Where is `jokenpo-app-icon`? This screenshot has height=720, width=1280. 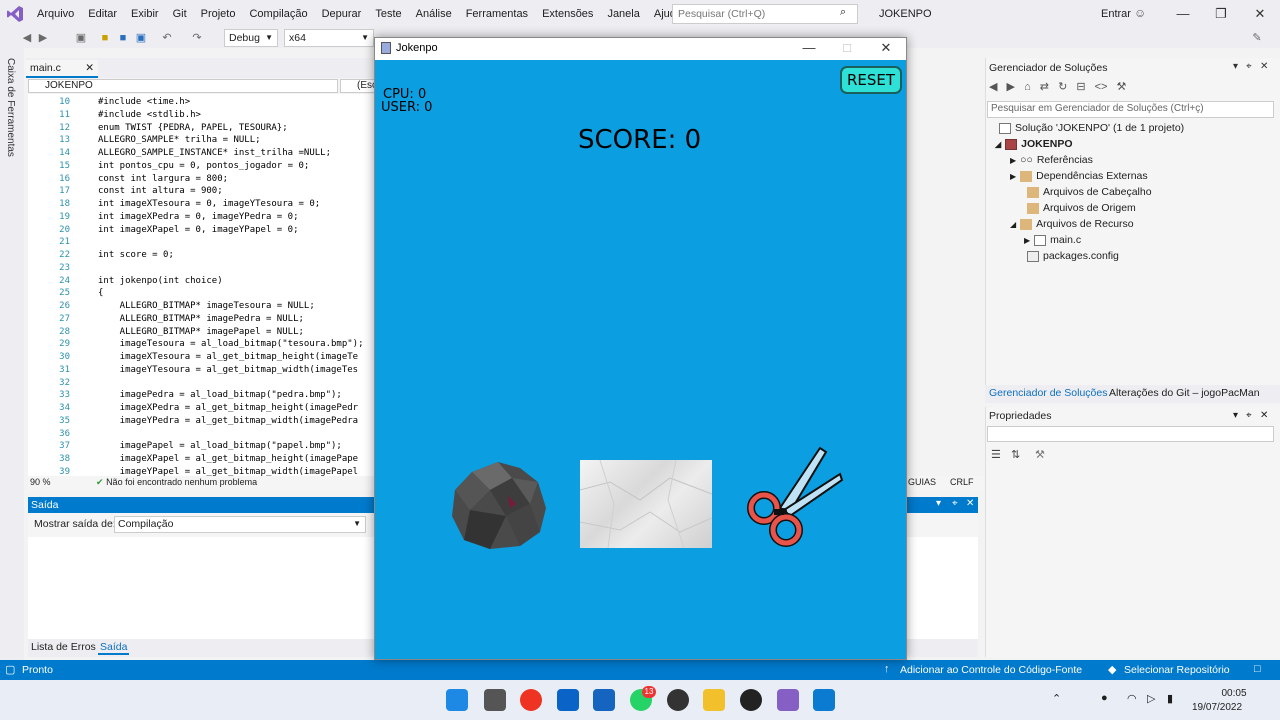
jokenpo-app-icon is located at coordinates (824, 700).